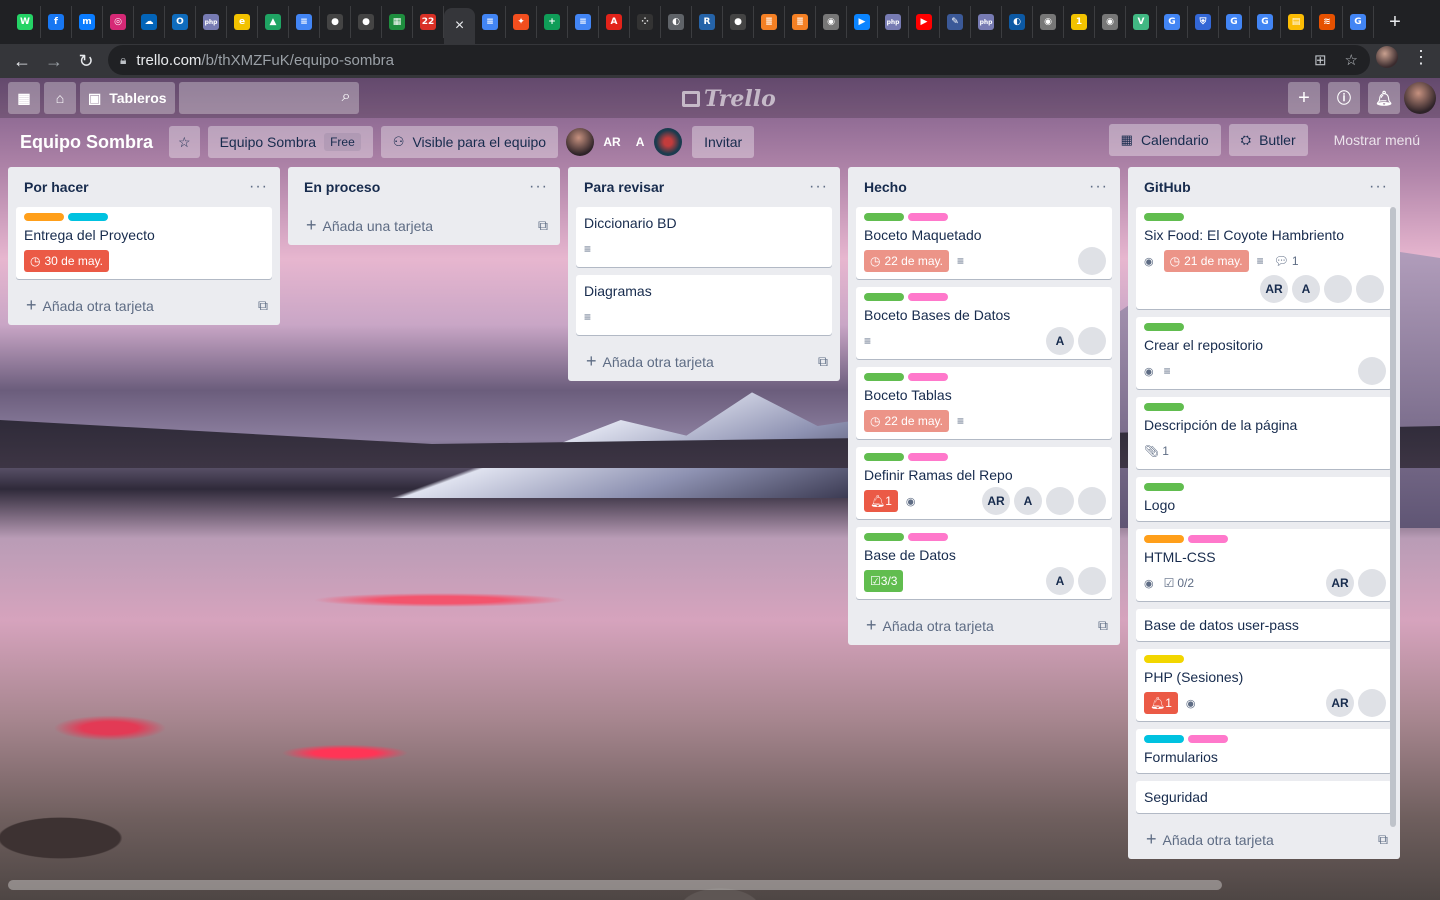  What do you see at coordinates (984, 187) in the screenshot?
I see `list-header: Hecho ···` at bounding box center [984, 187].